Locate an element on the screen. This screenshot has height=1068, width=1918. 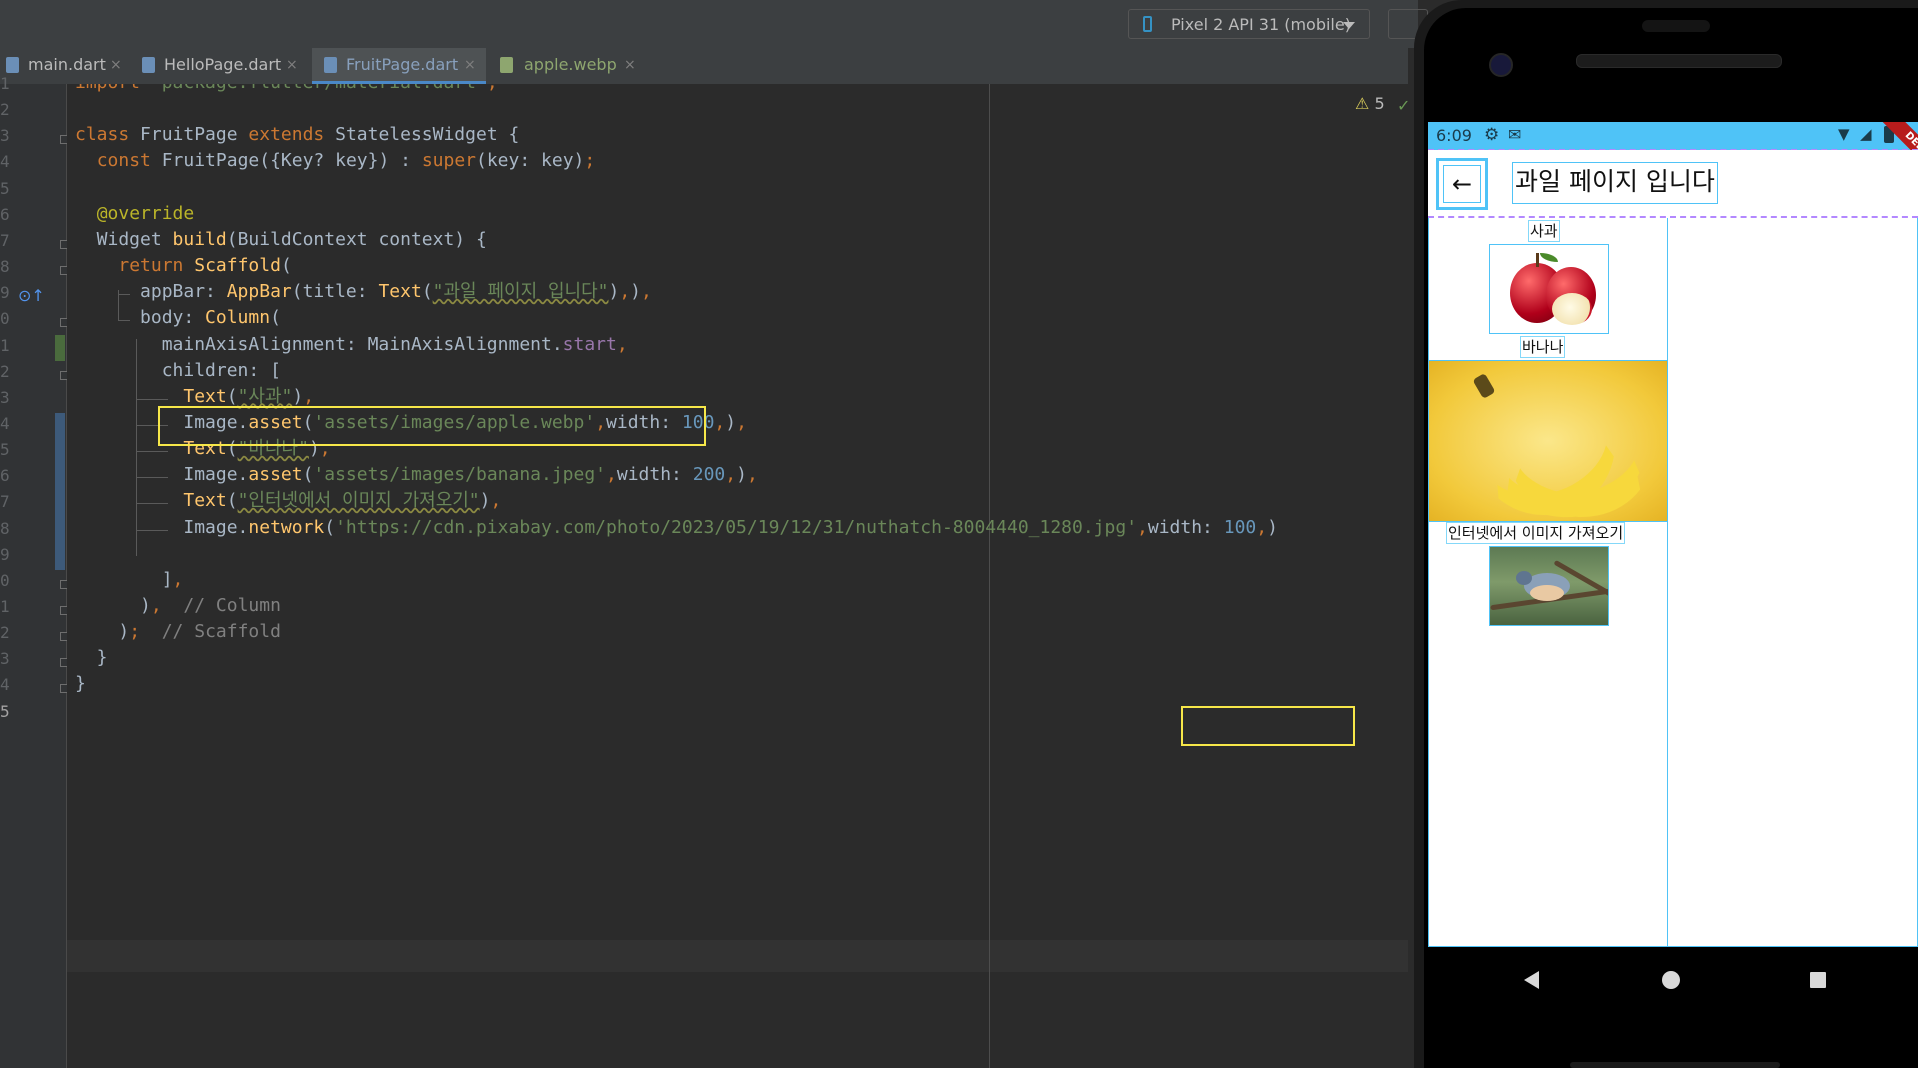
bird-belly is located at coordinates (1547, 593).